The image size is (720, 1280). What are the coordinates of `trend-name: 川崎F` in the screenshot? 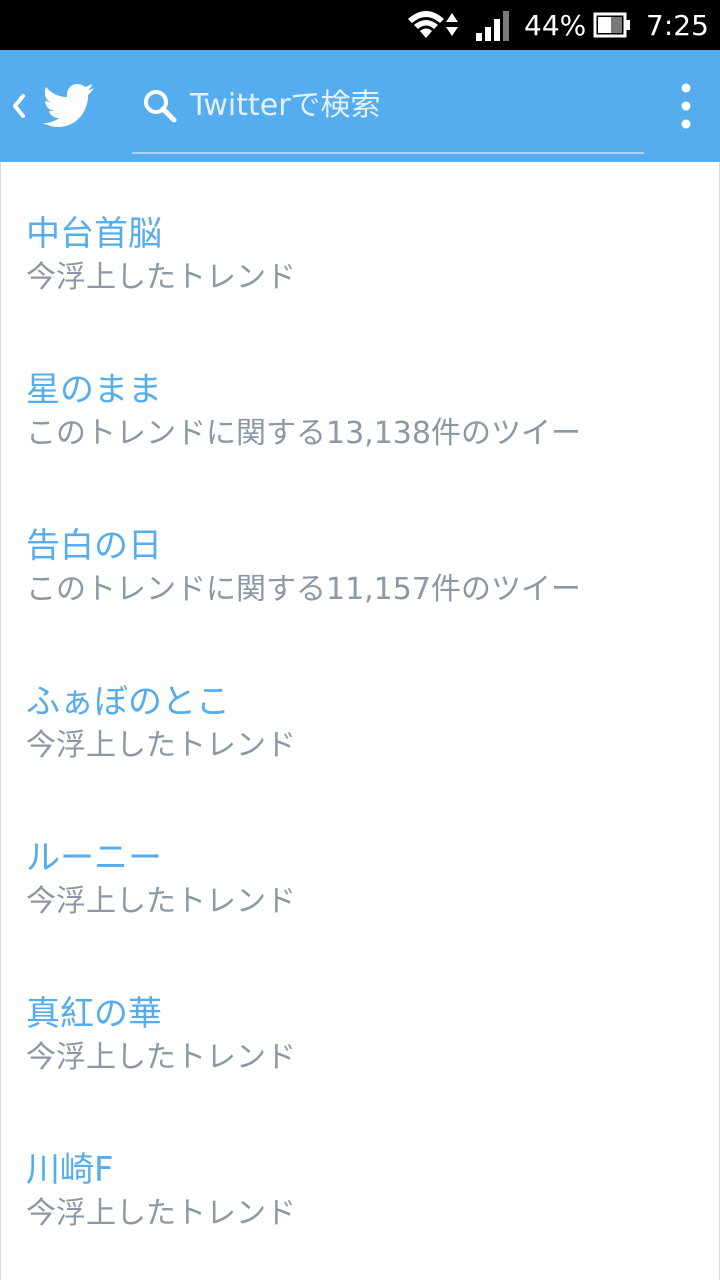 It's located at (70, 1170).